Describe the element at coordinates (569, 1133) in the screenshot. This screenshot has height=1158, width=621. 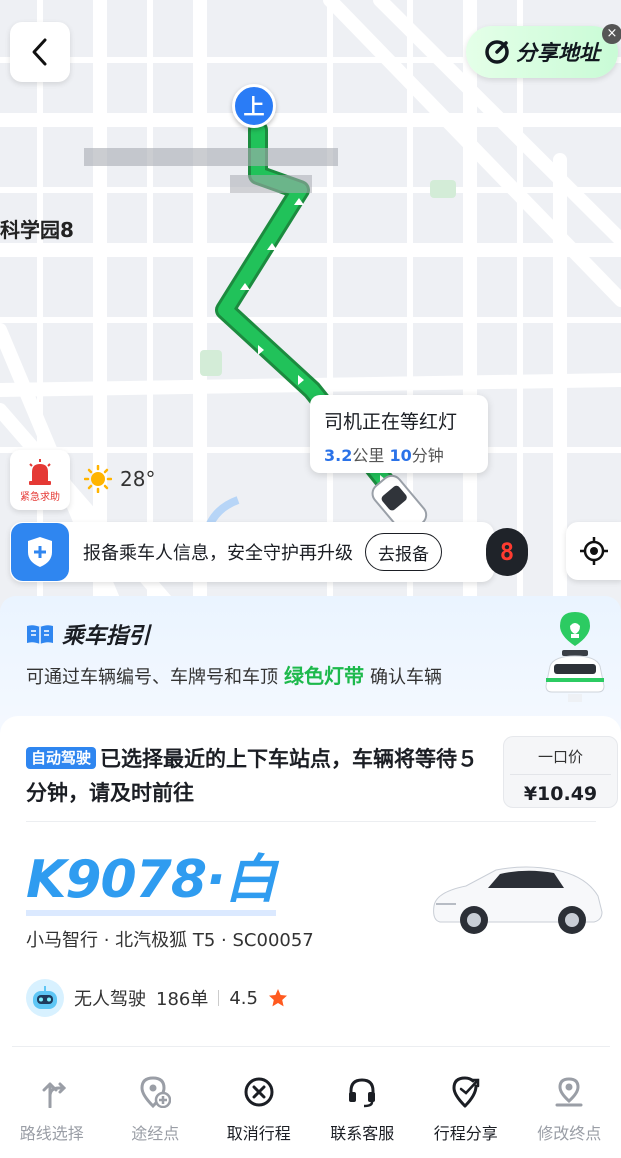
I see `change-destination-label: 修改终点` at that location.